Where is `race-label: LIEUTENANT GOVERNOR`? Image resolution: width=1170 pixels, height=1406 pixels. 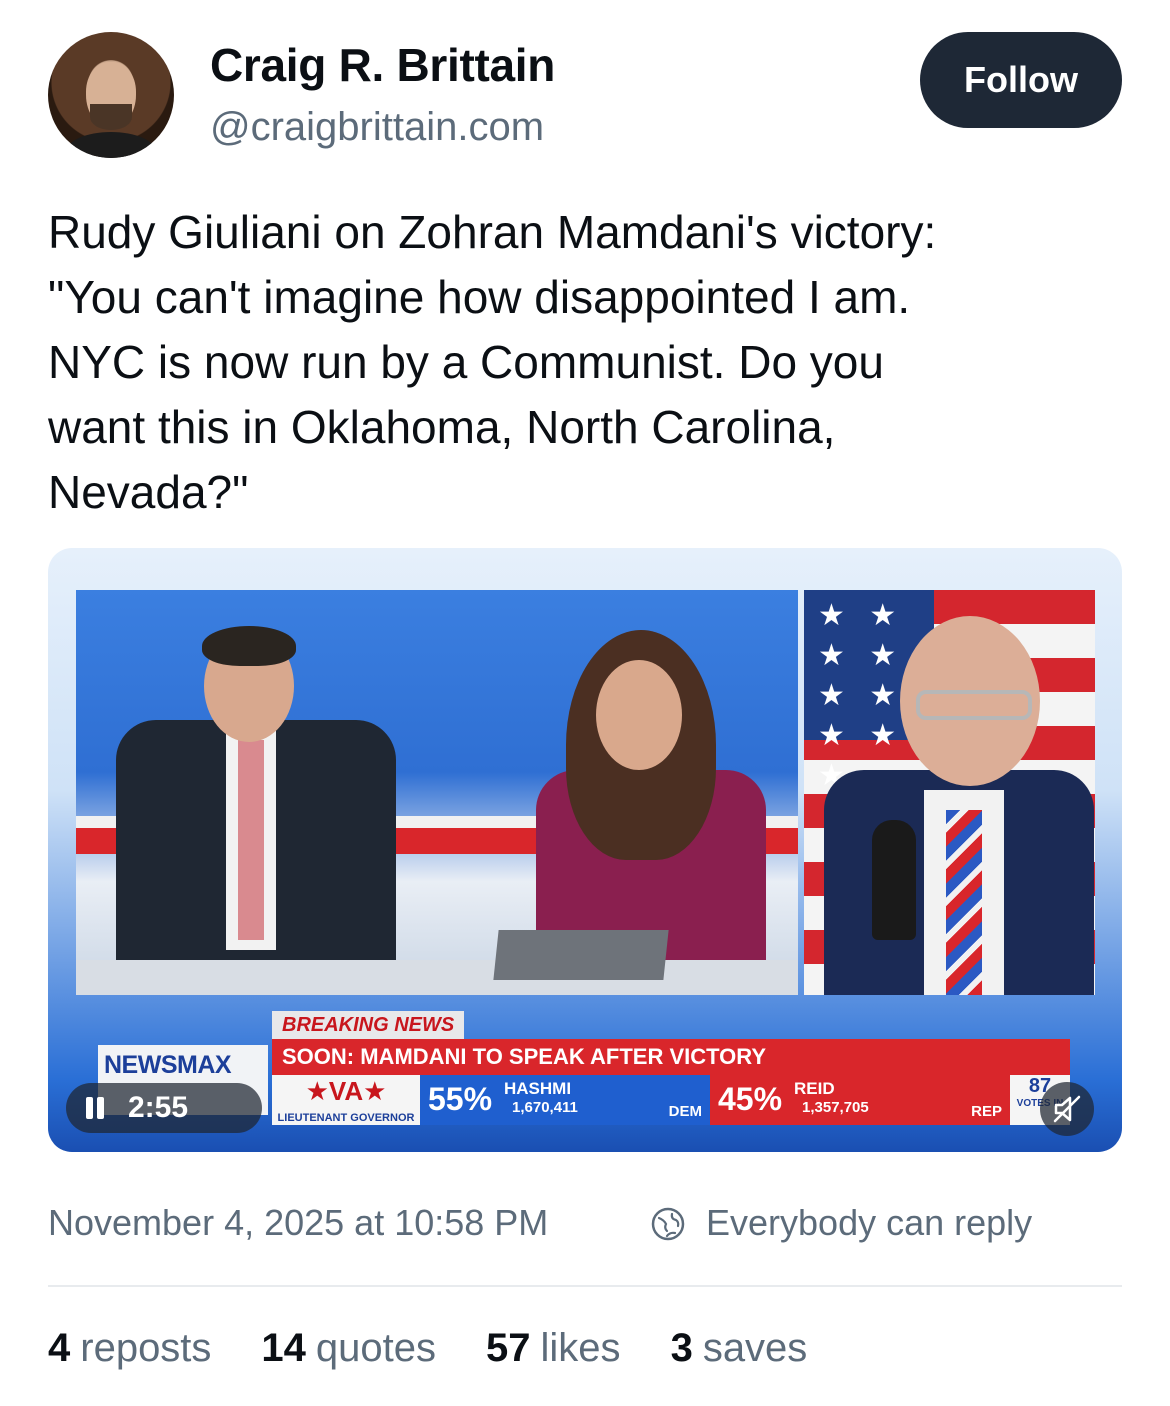 race-label: LIEUTENANT GOVERNOR is located at coordinates (346, 1118).